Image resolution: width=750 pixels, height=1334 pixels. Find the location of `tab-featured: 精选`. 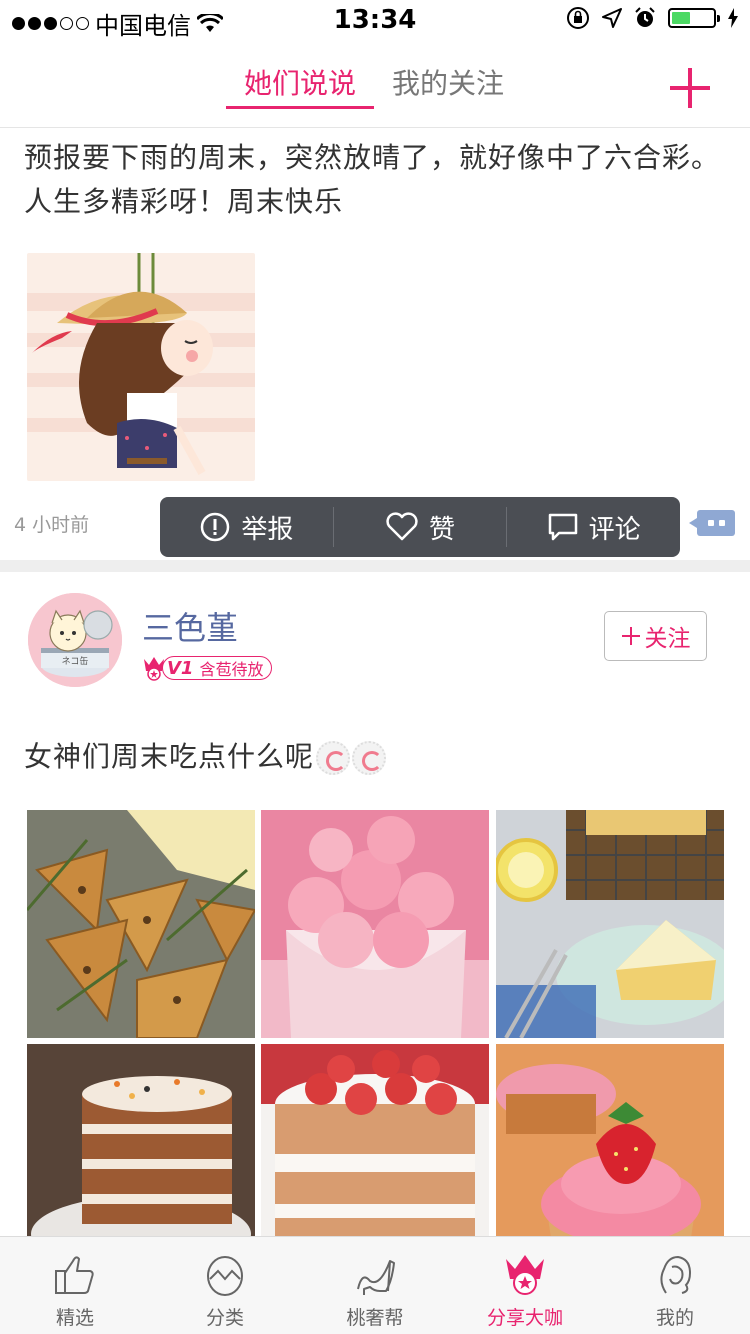

tab-featured: 精选 is located at coordinates (75, 1285).